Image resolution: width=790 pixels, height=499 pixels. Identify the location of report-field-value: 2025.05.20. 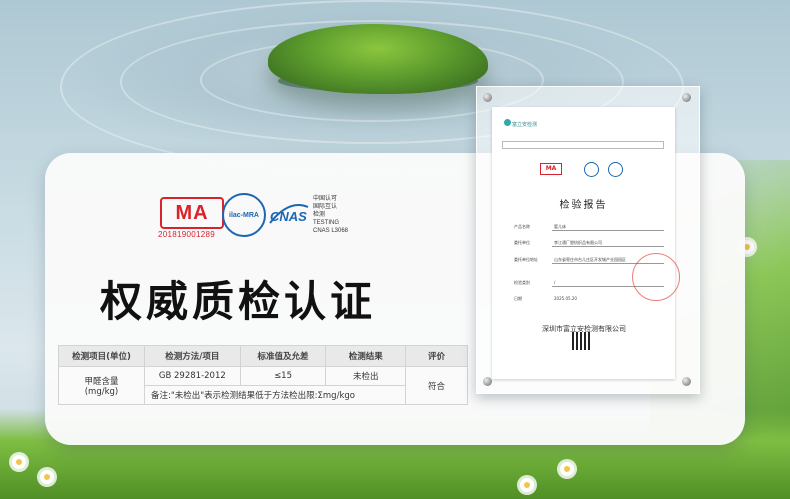
(565, 298).